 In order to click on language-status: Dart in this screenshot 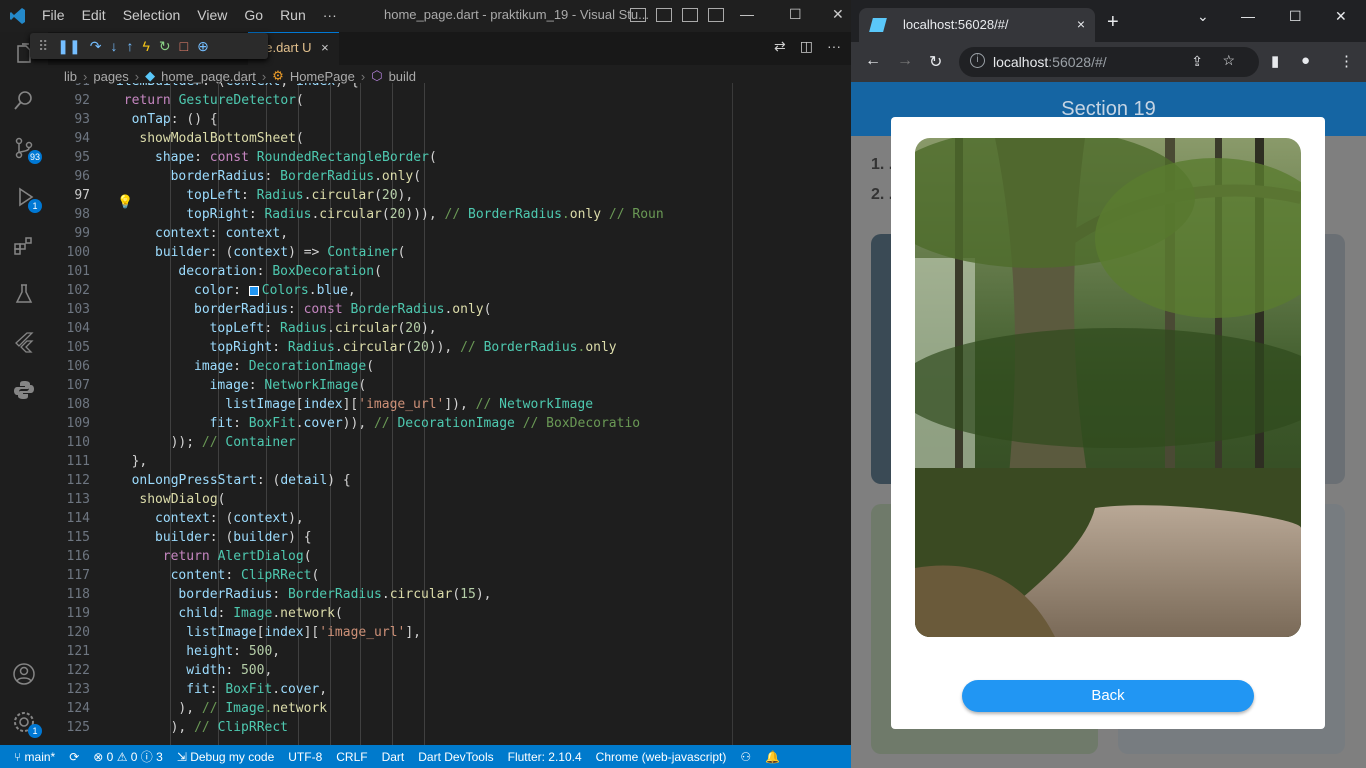, I will do `click(393, 757)`.